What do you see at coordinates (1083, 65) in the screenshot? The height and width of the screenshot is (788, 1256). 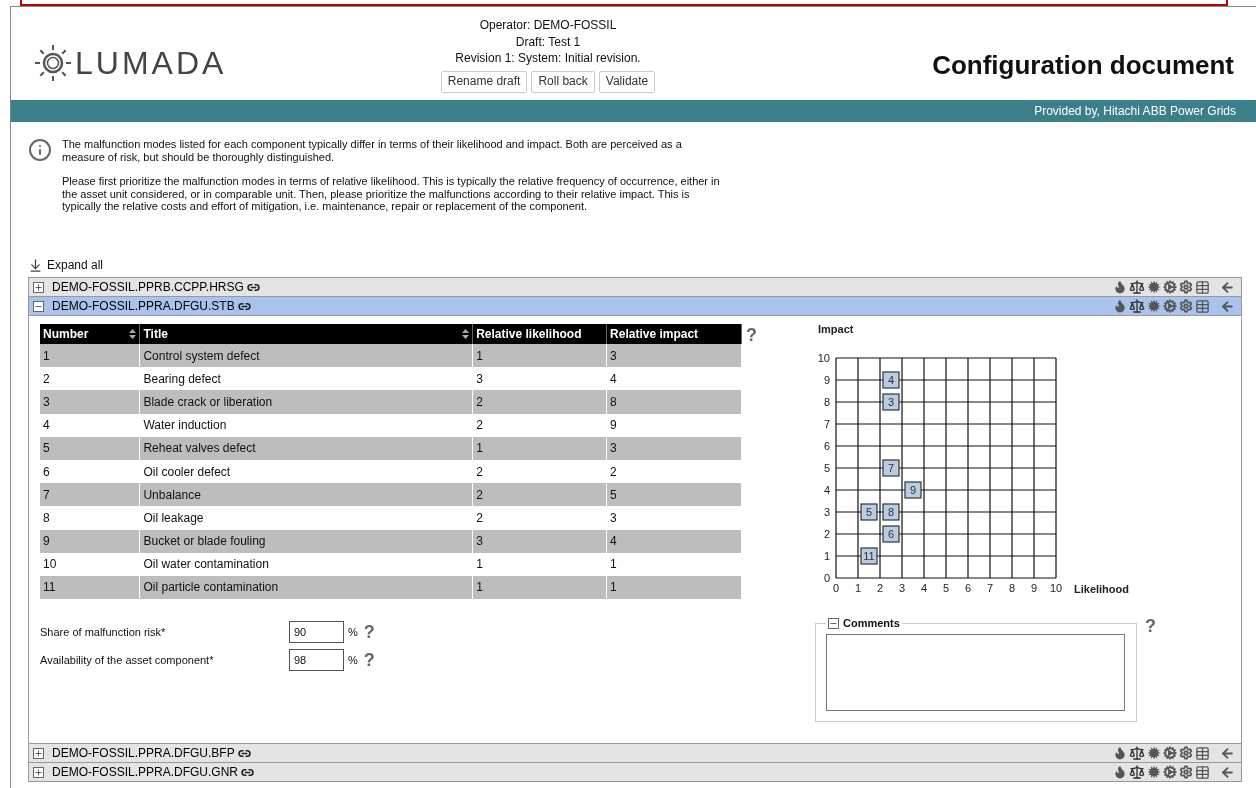 I see `page-title: Configuration document` at bounding box center [1083, 65].